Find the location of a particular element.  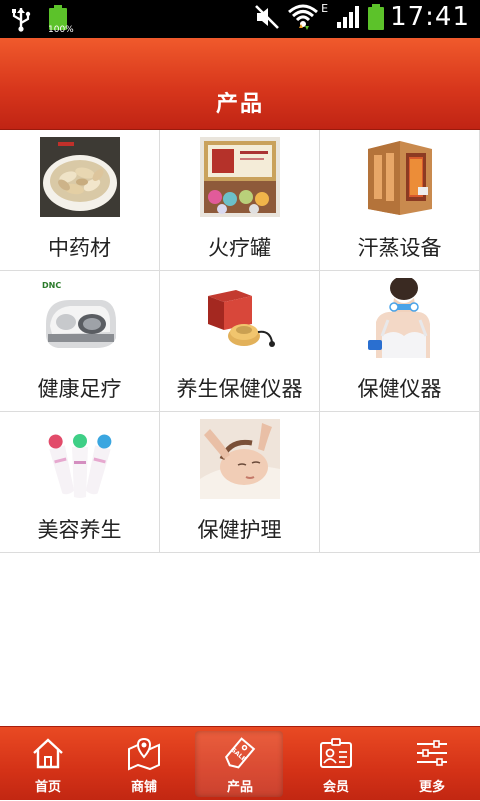

product-item-herbs: 中药材 is located at coordinates (80, 200).